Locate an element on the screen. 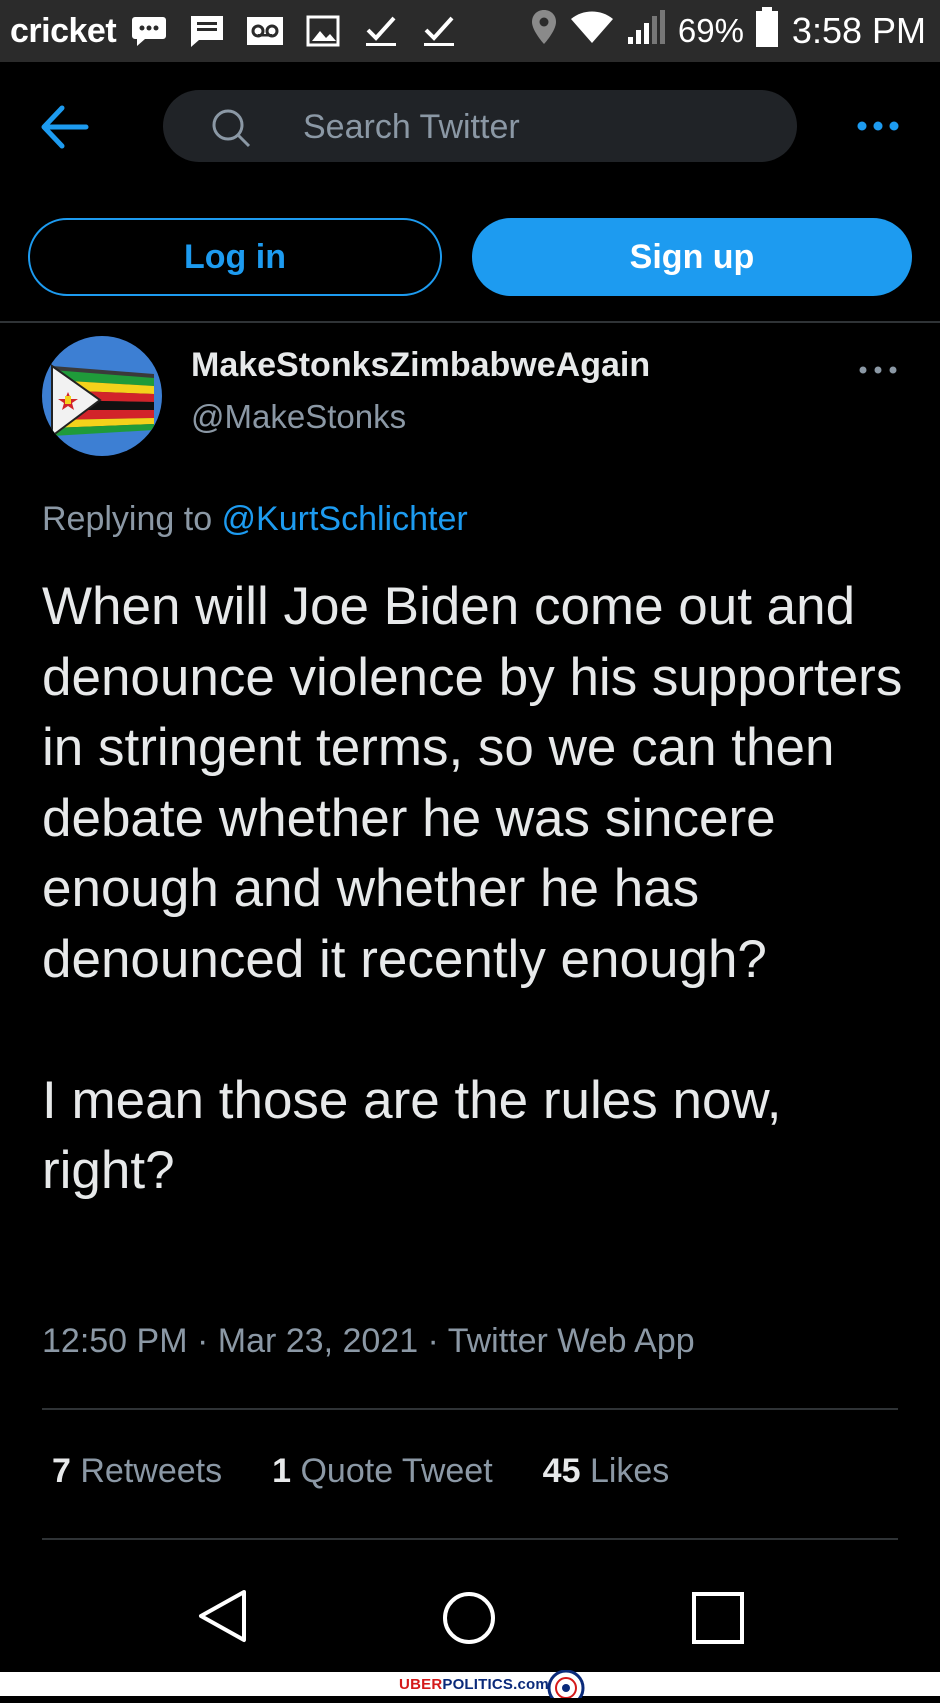 The height and width of the screenshot is (1703, 940). replying-prefix: Replying to is located at coordinates (132, 519).